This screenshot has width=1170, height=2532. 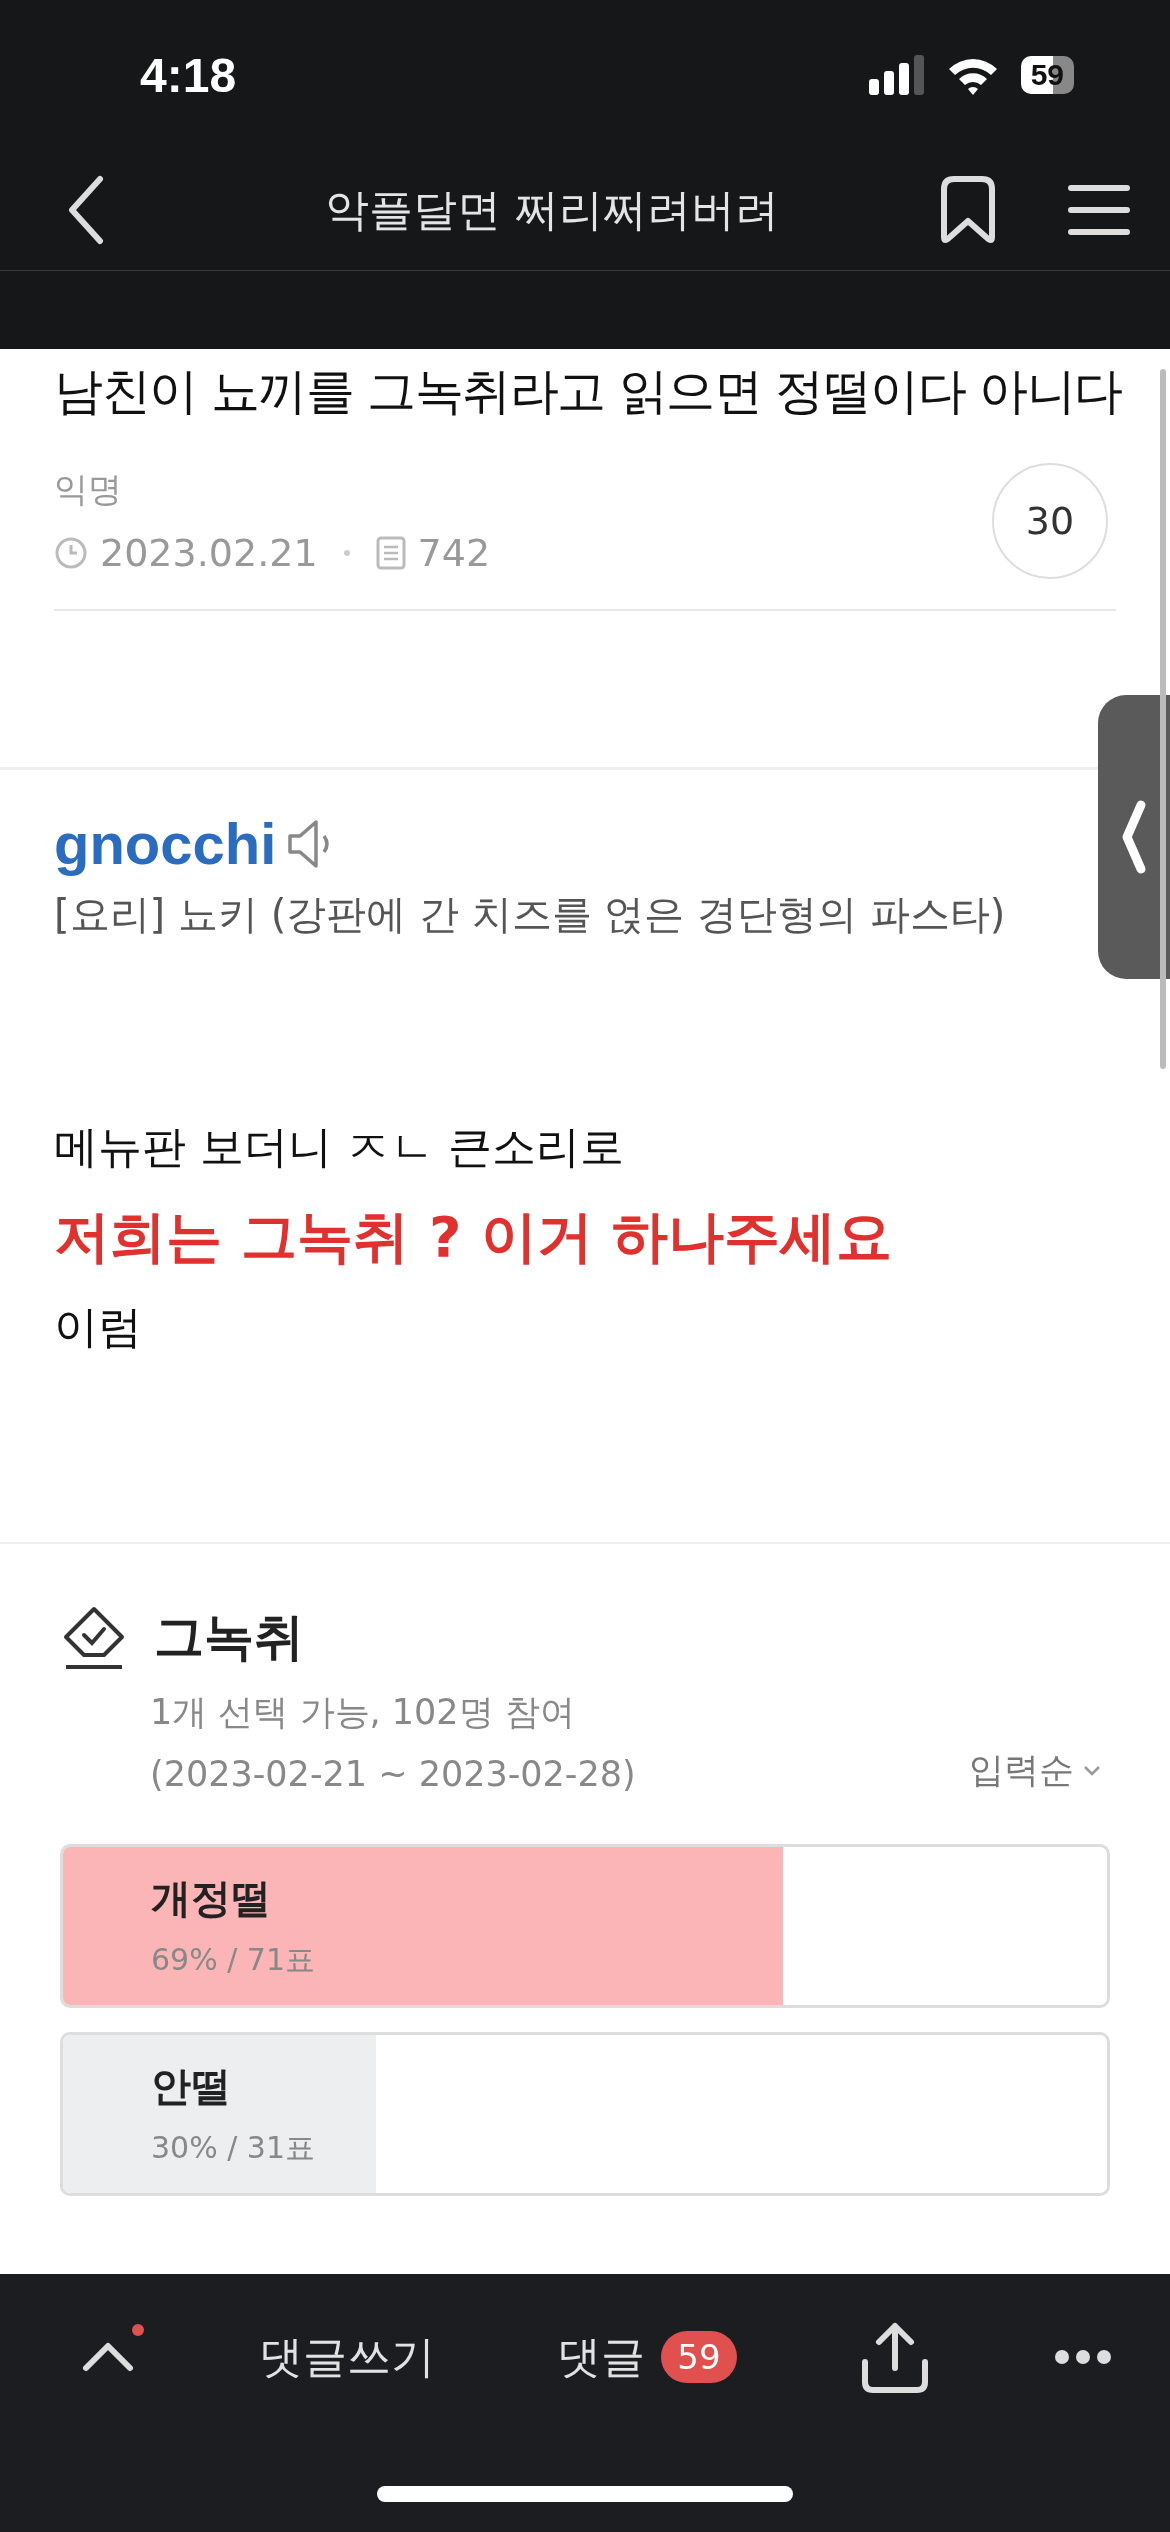 What do you see at coordinates (454, 553) in the screenshot?
I see `view-count: 742` at bounding box center [454, 553].